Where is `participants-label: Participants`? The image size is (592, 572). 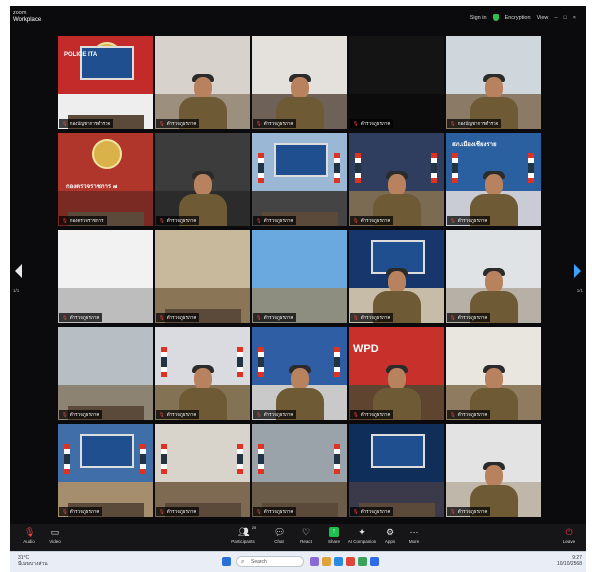 participants-label: Participants is located at coordinates (243, 541).